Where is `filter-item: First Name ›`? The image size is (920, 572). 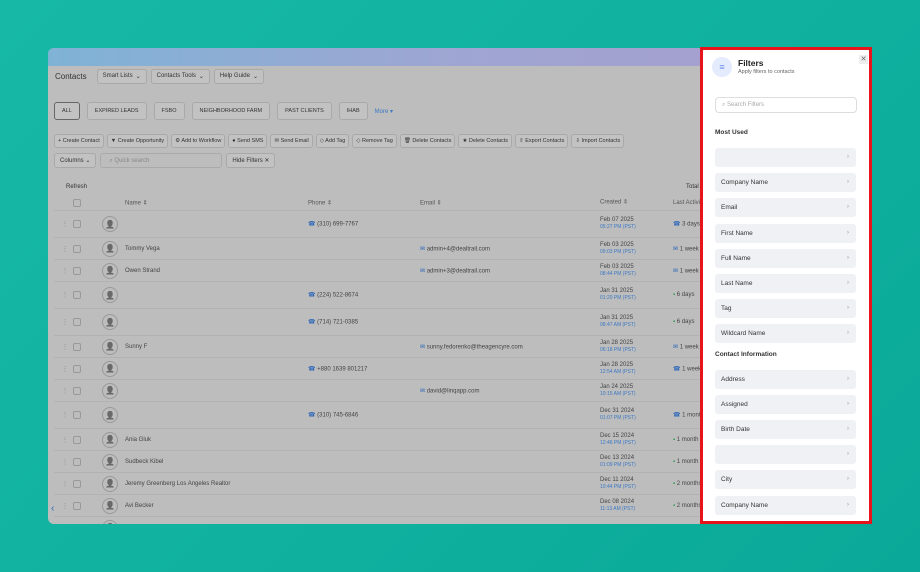
filter-item: First Name › is located at coordinates (785, 233).